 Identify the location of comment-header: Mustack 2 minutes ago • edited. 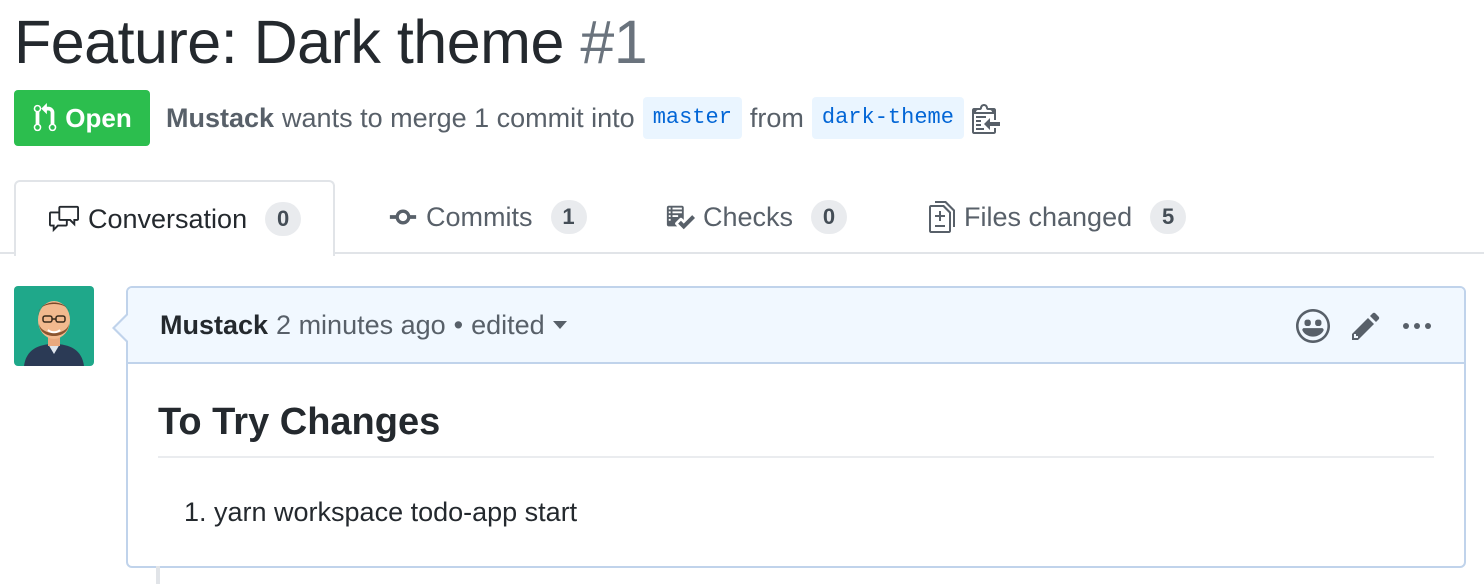
(796, 326).